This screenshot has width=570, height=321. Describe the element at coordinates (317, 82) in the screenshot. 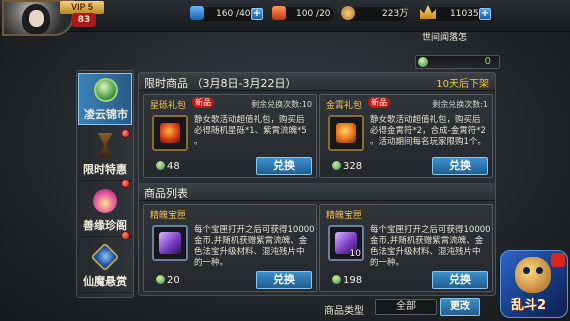

I see `limited-section-header: 限时商品 （3月8日-3月22日） 10天后下架` at that location.